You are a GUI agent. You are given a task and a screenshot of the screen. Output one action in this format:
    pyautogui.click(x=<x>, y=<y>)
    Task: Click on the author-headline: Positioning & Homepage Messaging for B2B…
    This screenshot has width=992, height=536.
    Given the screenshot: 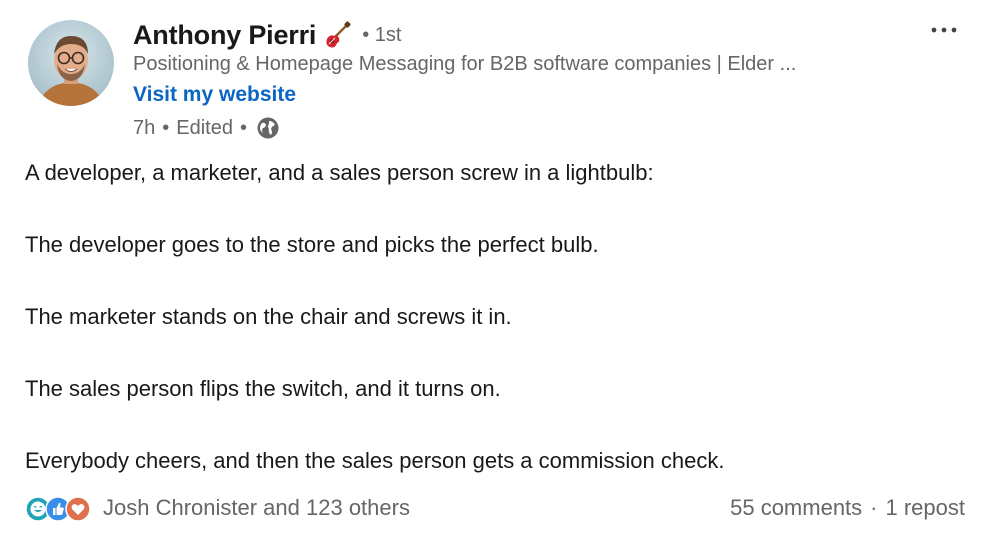 What is the action you would take?
    pyautogui.click(x=465, y=64)
    